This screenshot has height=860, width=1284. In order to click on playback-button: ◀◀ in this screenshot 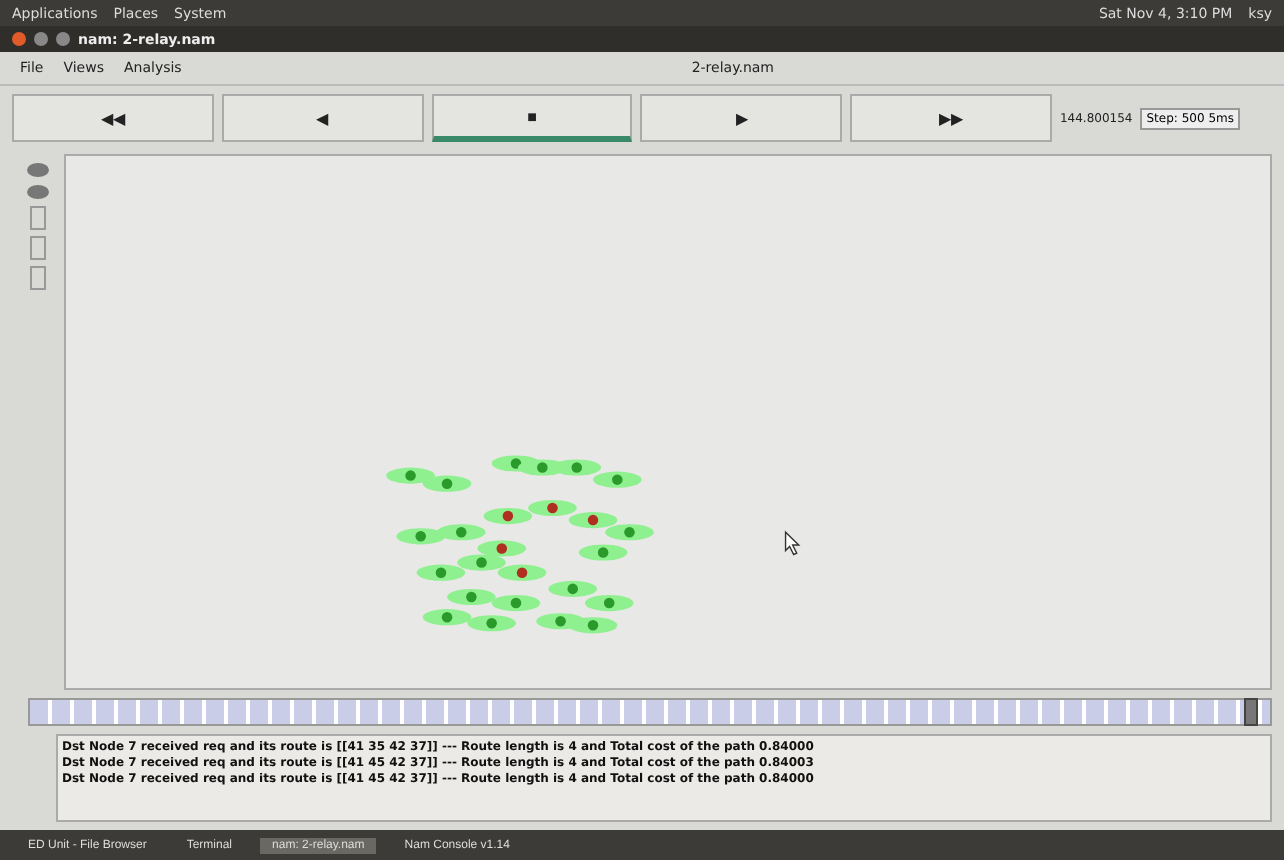, I will do `click(113, 118)`.